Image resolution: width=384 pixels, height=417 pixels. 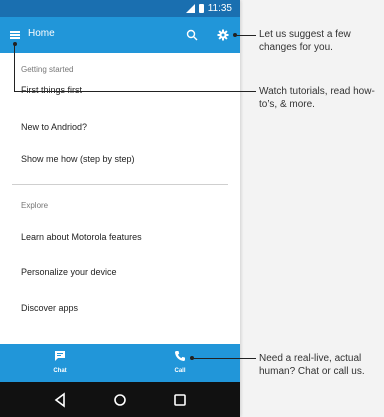 I want to click on chat-icon, so click(x=60, y=356).